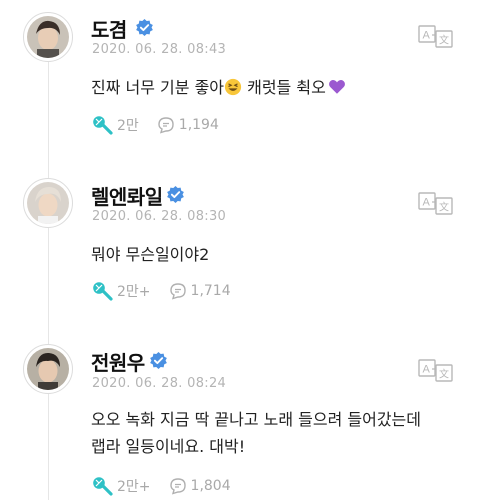  I want to click on comment-button: 1,714, so click(200, 291).